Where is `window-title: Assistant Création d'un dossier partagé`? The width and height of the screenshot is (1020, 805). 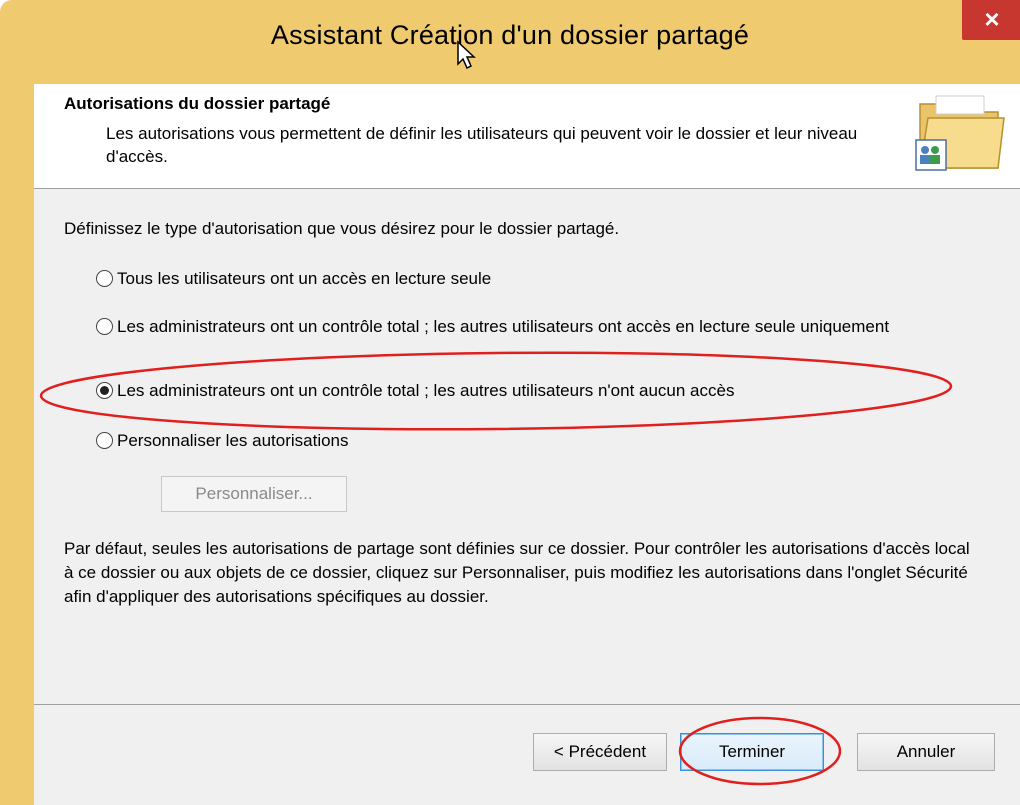 window-title: Assistant Création d'un dossier partagé is located at coordinates (510, 35).